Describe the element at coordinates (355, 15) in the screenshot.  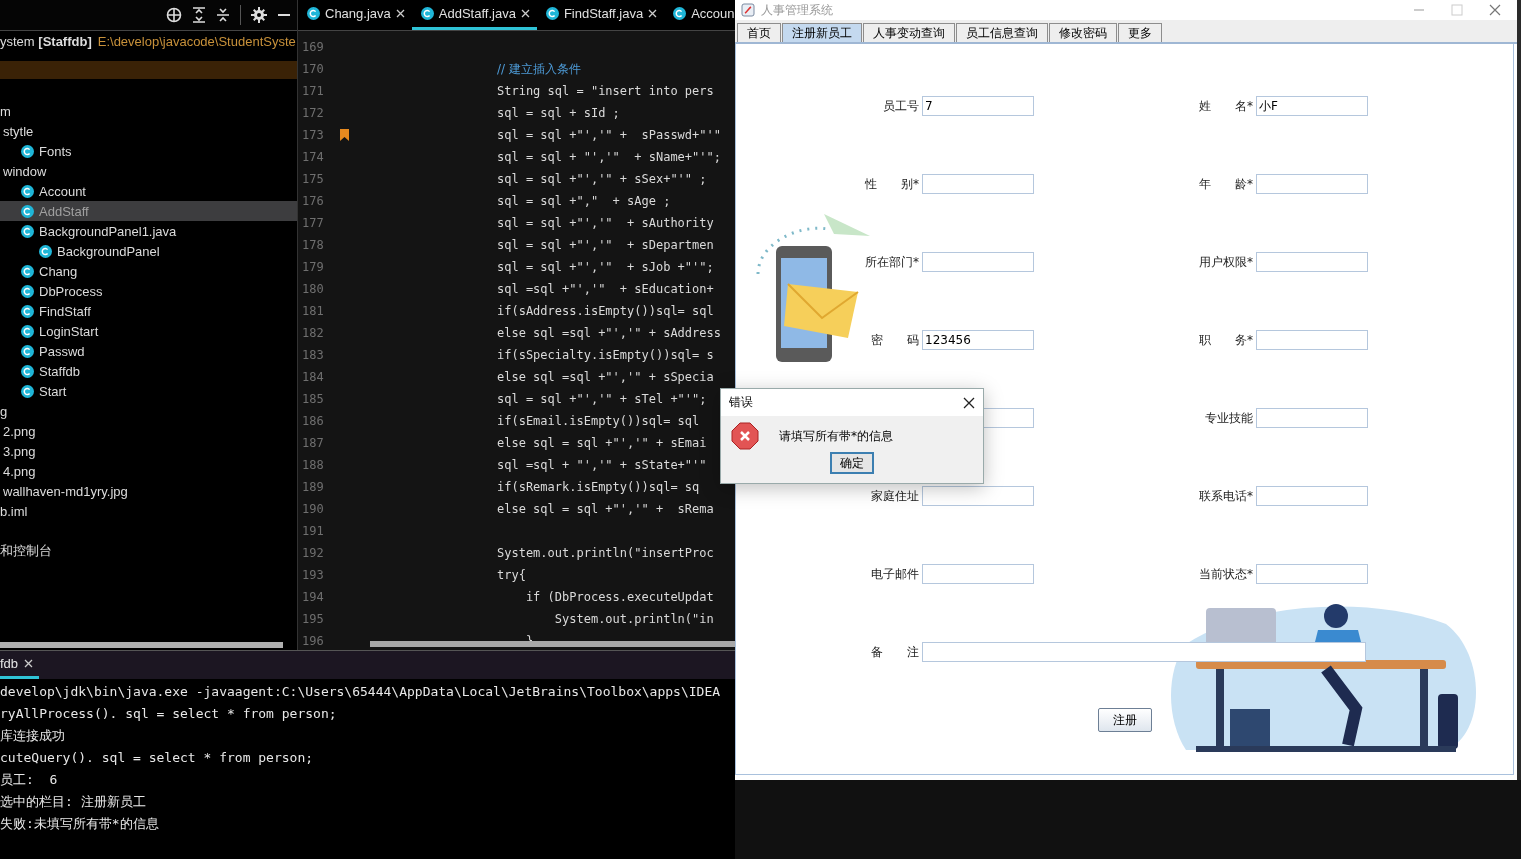
I see `editor-tab: Chang.java` at that location.